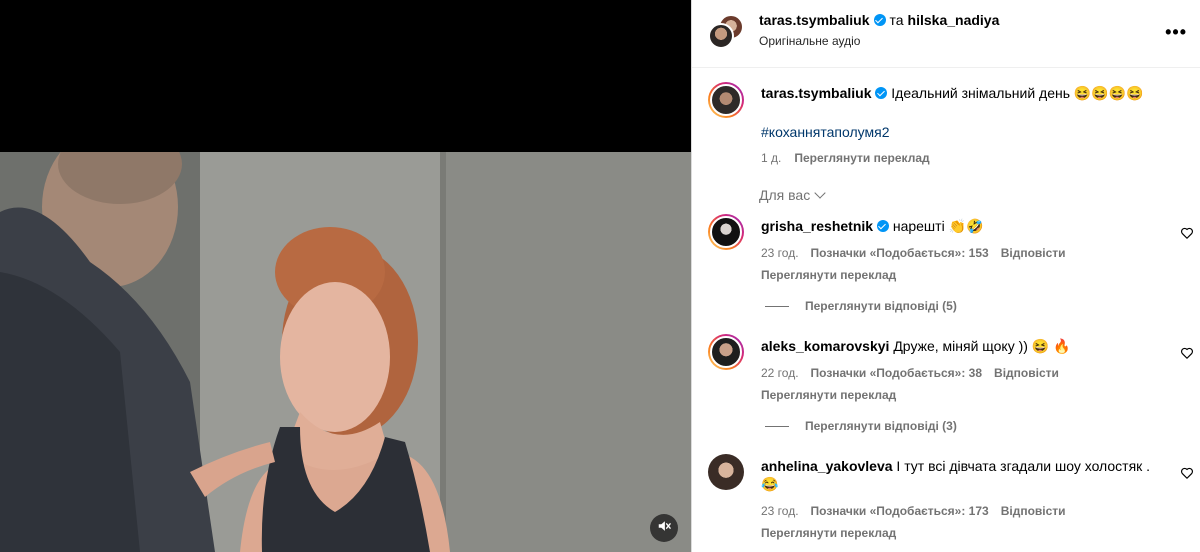 The width and height of the screenshot is (1200, 552). I want to click on mute-toggle-button, so click(664, 528).